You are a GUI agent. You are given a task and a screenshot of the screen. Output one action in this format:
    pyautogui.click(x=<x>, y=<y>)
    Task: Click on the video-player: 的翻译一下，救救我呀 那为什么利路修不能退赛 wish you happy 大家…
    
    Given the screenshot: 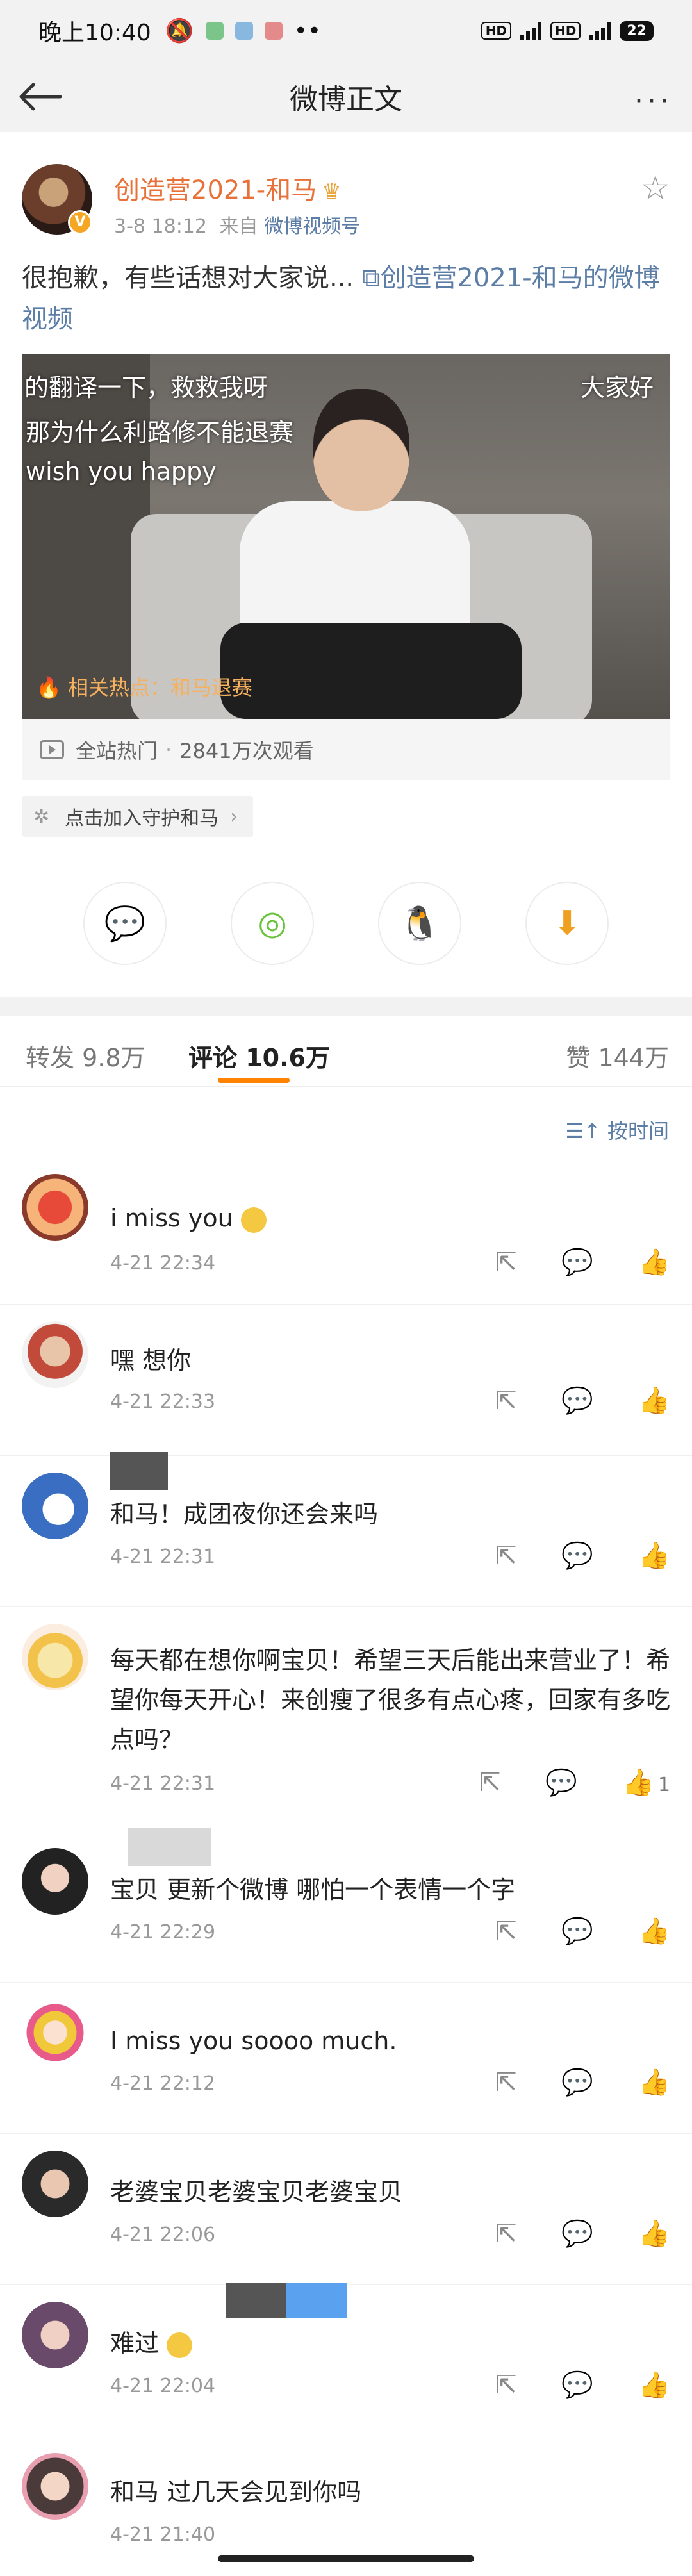 What is the action you would take?
    pyautogui.click(x=346, y=536)
    